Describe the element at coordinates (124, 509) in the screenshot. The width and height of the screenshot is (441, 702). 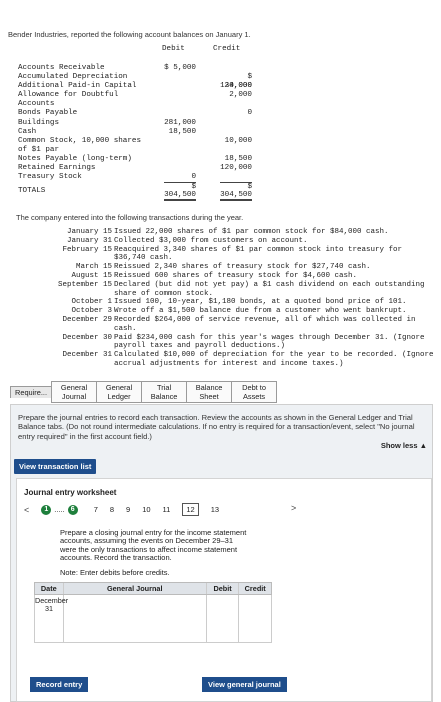
I see `worksheet-step-nav: < 1 ..... 6 7 8 9 10 11 12 13` at that location.